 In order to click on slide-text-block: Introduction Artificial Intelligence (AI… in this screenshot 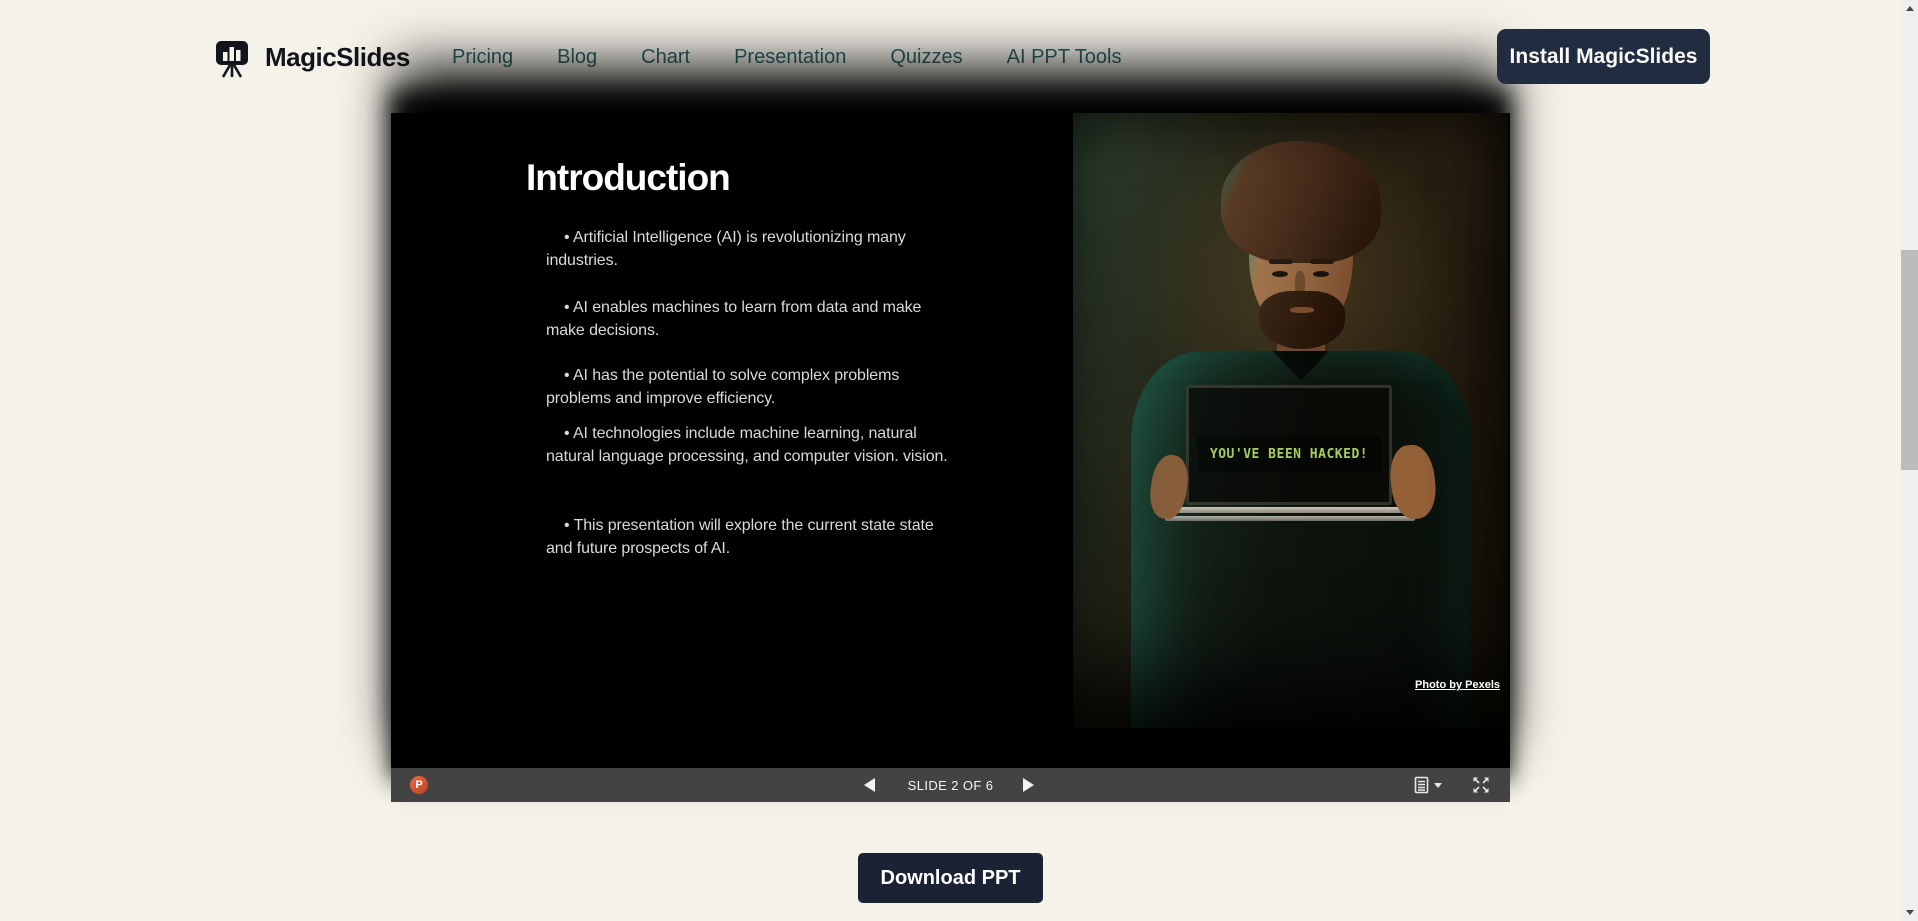, I will do `click(748, 358)`.